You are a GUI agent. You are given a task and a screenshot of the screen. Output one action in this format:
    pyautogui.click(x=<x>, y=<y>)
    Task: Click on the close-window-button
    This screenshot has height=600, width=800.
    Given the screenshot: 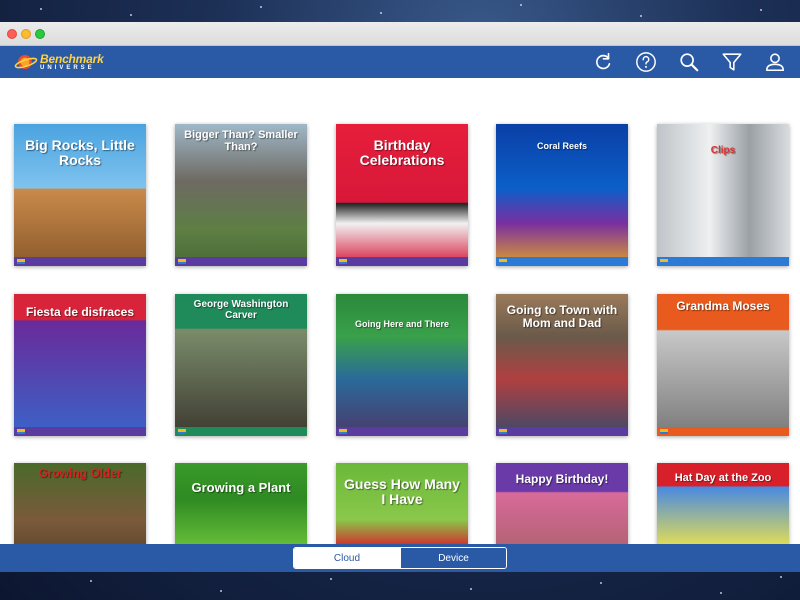 What is the action you would take?
    pyautogui.click(x=12, y=34)
    